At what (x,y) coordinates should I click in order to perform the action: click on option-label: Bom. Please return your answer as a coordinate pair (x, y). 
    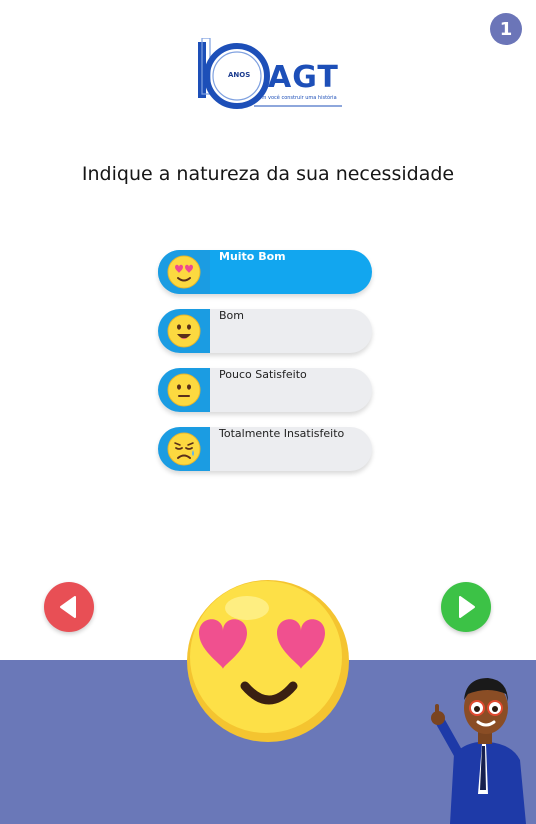
    Looking at the image, I should click on (231, 315).